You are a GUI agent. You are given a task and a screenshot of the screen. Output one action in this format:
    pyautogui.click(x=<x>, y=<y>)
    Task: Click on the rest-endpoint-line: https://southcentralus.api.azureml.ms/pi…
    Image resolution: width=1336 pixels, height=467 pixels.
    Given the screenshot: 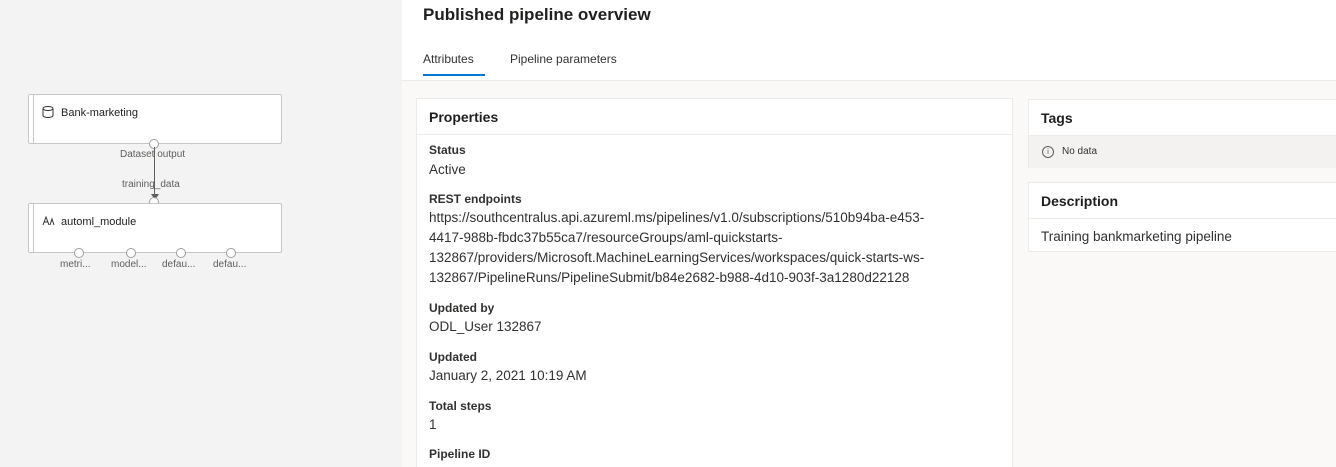 What is the action you would take?
    pyautogui.click(x=676, y=218)
    